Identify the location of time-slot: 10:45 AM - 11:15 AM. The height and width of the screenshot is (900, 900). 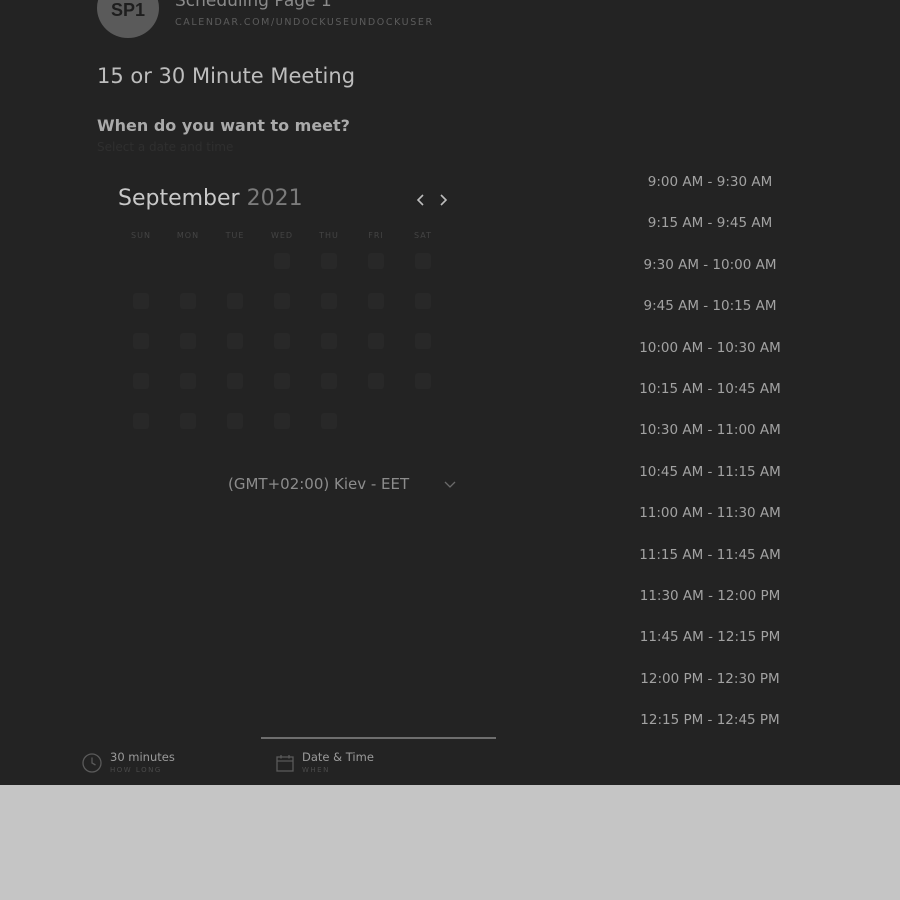
(710, 478).